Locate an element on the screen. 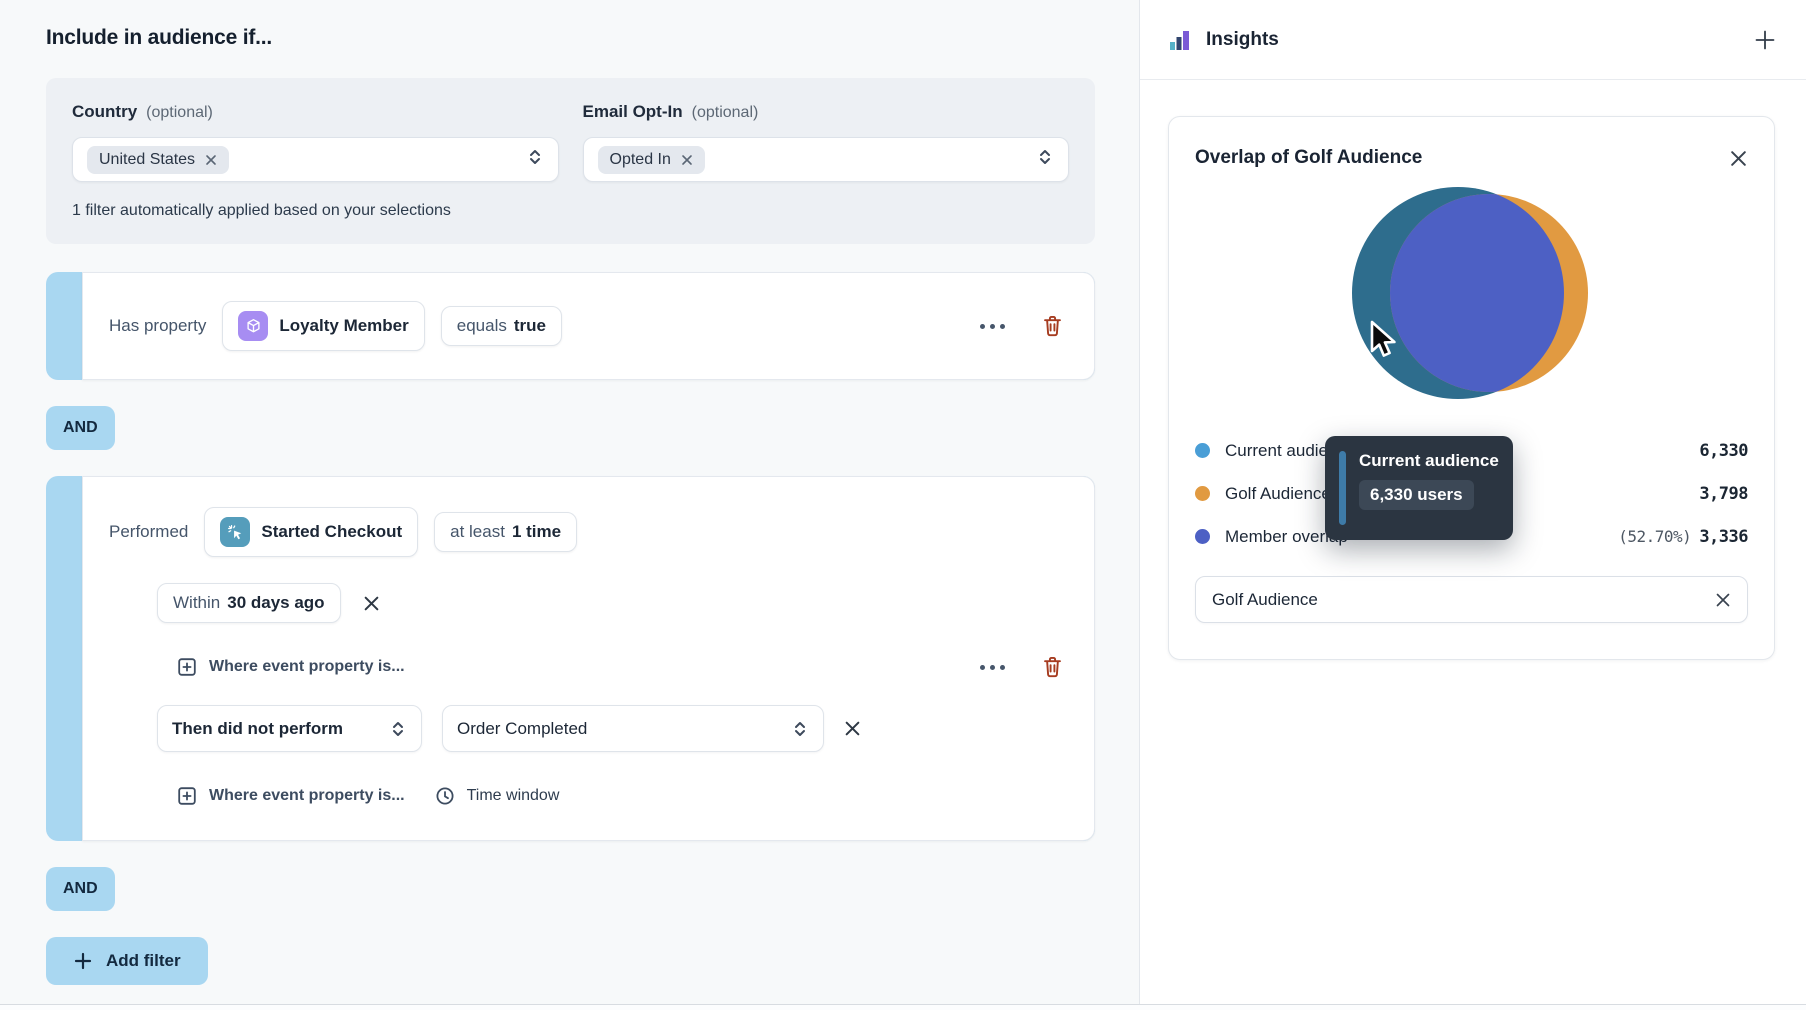 This screenshot has height=1010, width=1806. event-button: Started Checkout is located at coordinates (311, 532).